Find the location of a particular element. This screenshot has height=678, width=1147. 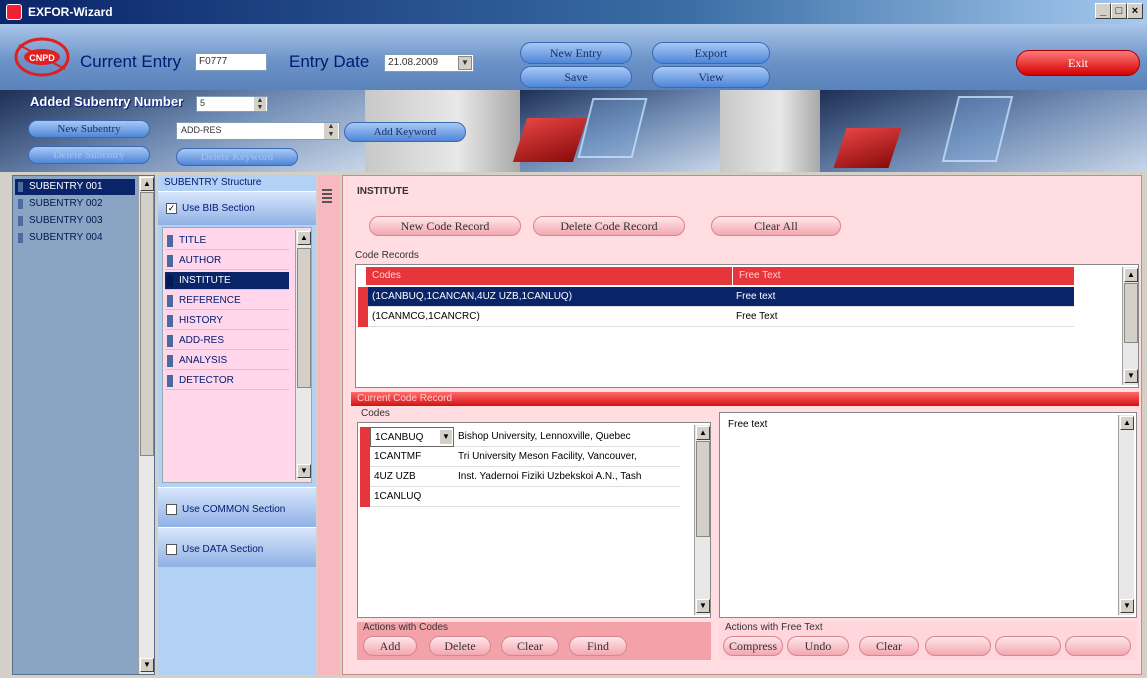

code-desc-cell is located at coordinates (567, 497).